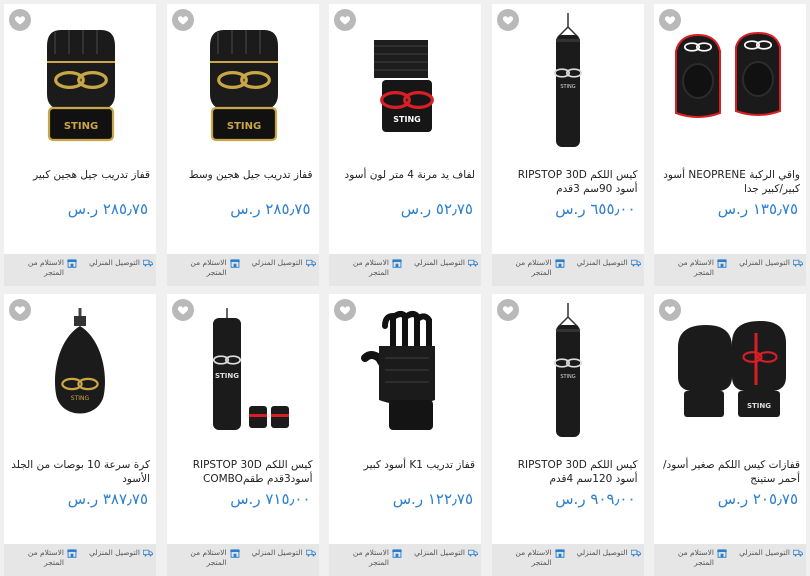  What do you see at coordinates (243, 470) in the screenshot?
I see `product-title: كيس اللكم RIPSTOP 30D أسود3قدم طقمCOMBO` at bounding box center [243, 470].